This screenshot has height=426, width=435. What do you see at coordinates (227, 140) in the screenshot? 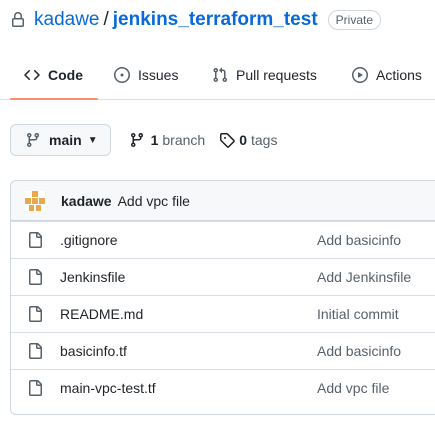
I see `tag-icon` at bounding box center [227, 140].